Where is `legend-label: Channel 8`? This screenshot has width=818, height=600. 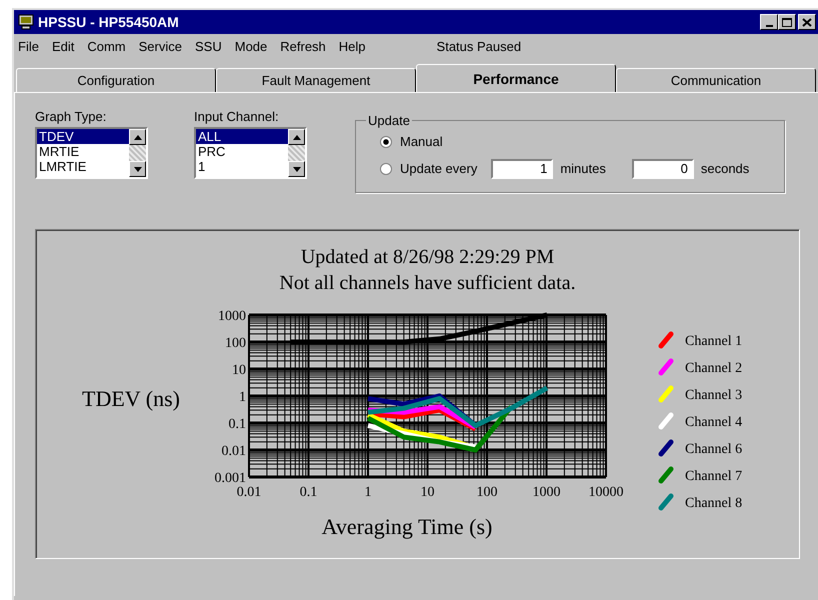
legend-label: Channel 8 is located at coordinates (713, 503).